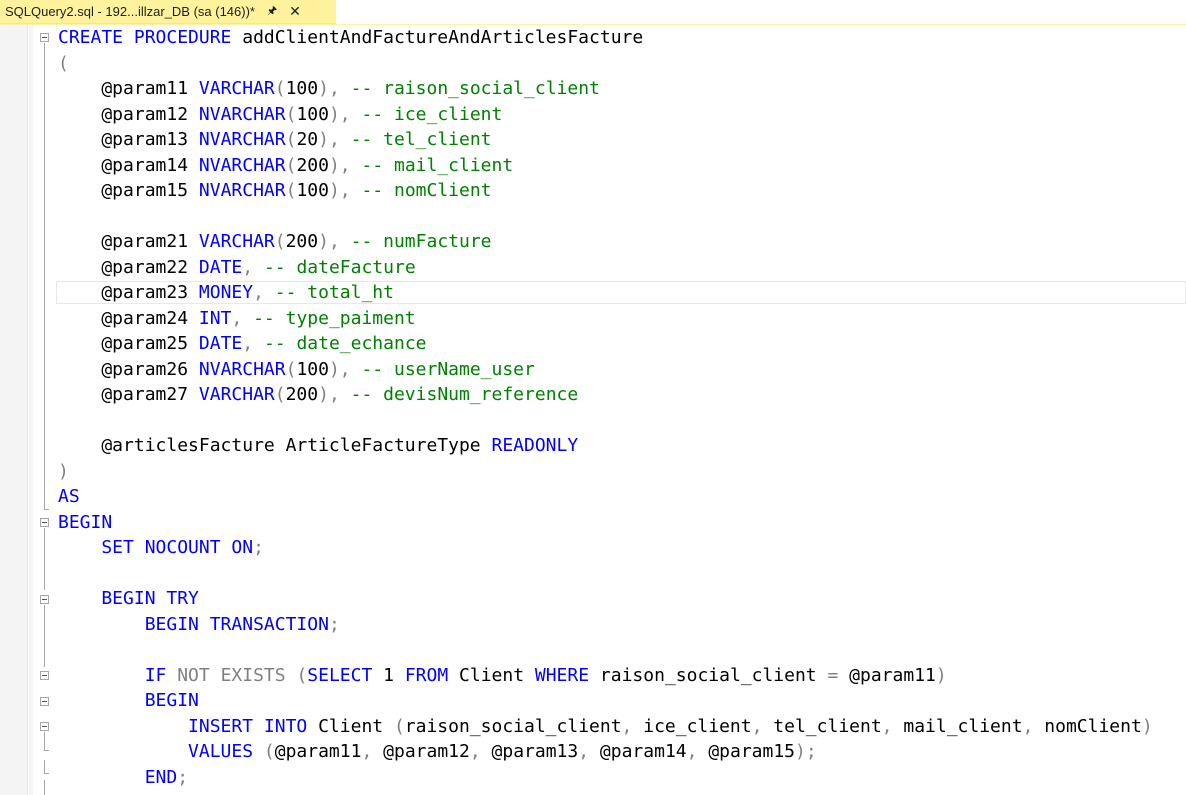  What do you see at coordinates (622, 268) in the screenshot?
I see `code-line: @param22 DATE, -- dateFacture` at bounding box center [622, 268].